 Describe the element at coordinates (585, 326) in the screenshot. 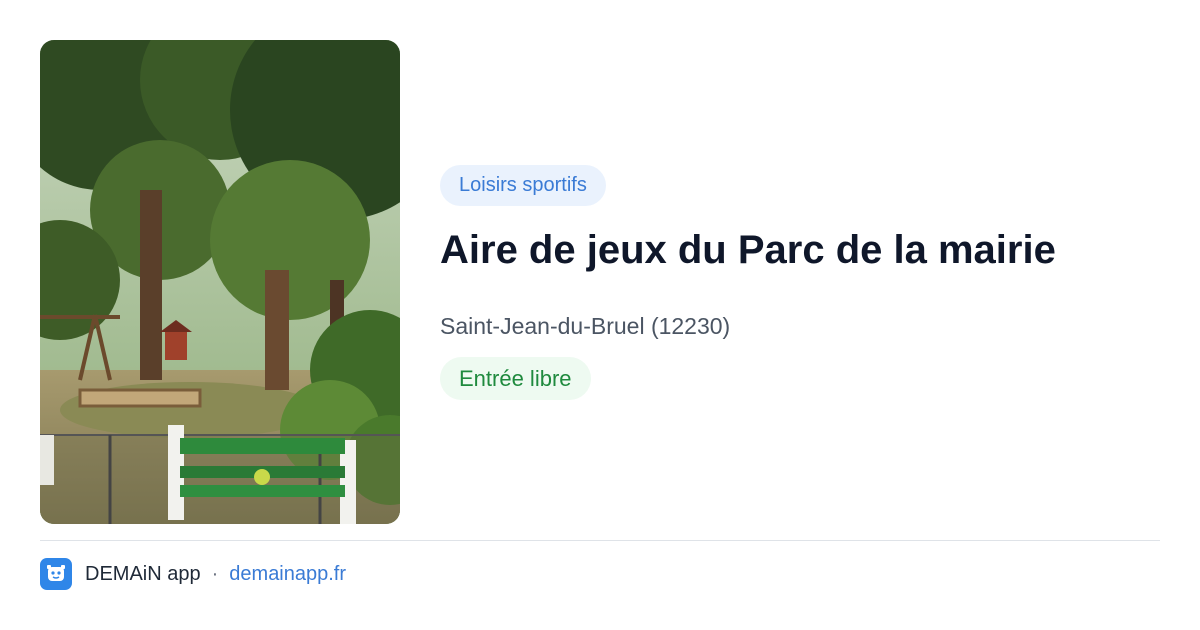

I see `place-location: Saint-Jean-du-Bruel (12230)` at that location.